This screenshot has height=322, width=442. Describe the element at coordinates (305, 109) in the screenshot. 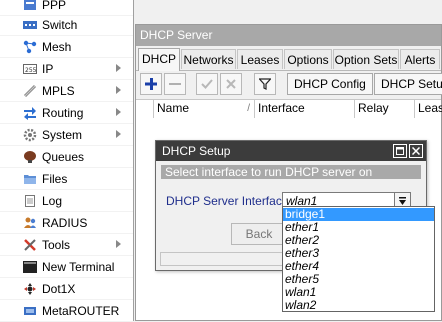

I see `column-interface: Interface` at that location.